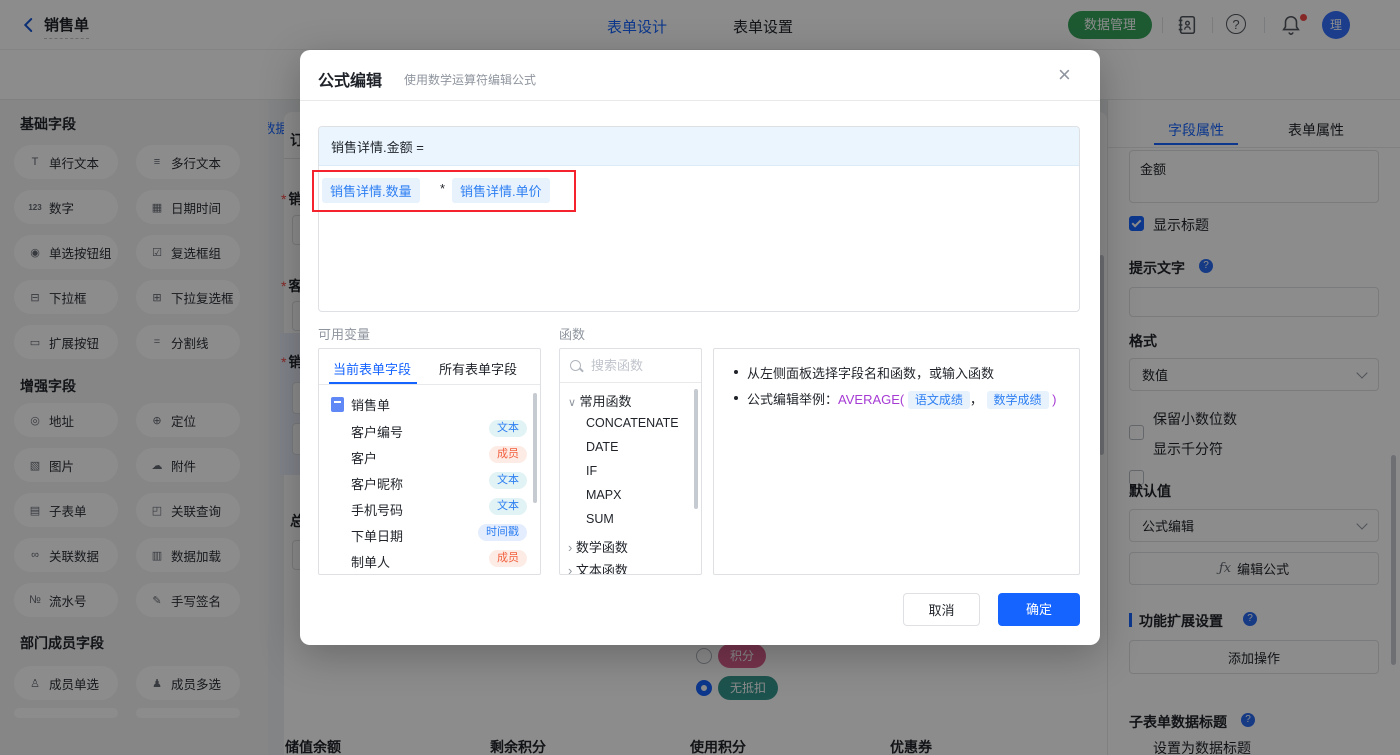  I want to click on variable-row: 客户编号, so click(377, 431).